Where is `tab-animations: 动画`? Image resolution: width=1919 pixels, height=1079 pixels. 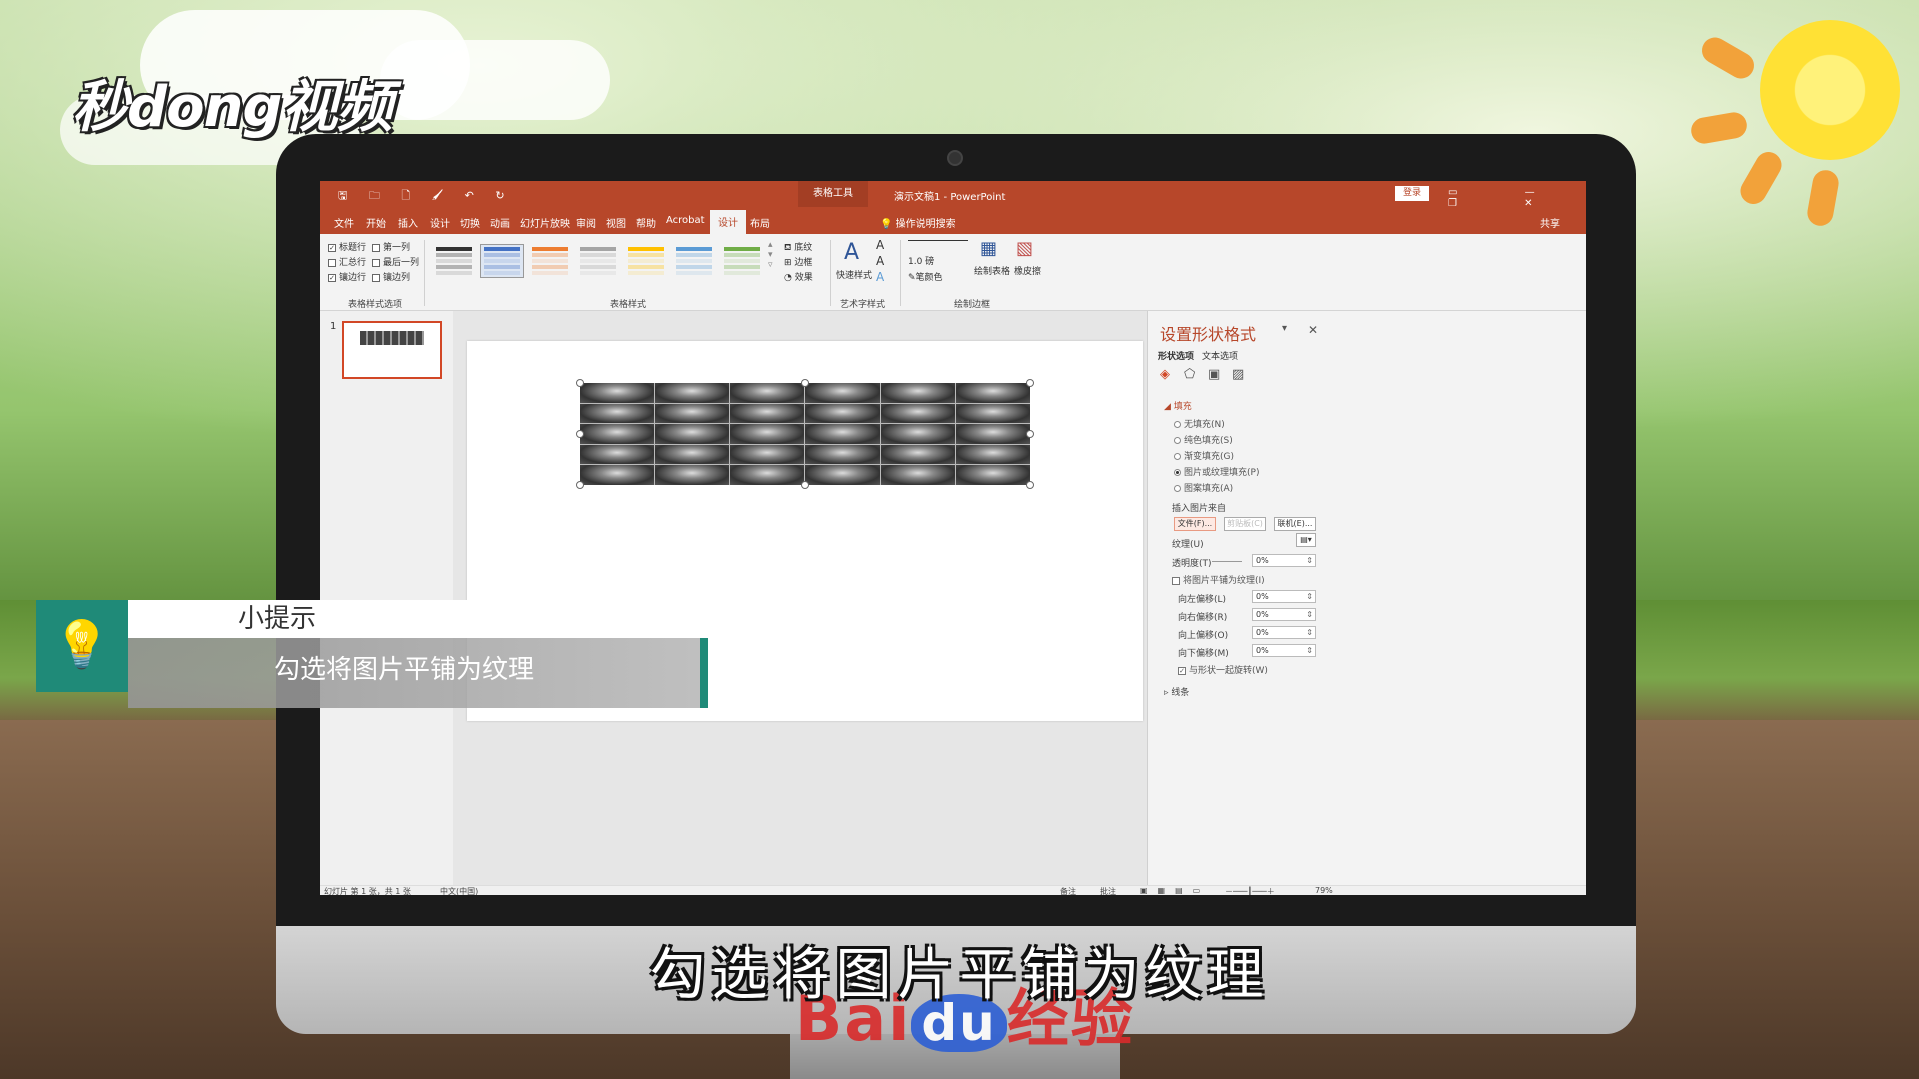
tab-animations: 动画 is located at coordinates (500, 222).